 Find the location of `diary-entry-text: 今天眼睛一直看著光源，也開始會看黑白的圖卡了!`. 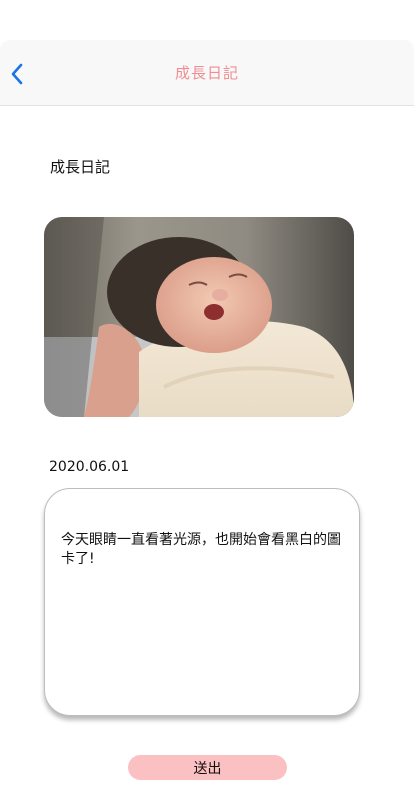

diary-entry-text: 今天眼睛一直看著光源，也開始會看黑白的圖卡了! is located at coordinates (201, 549).